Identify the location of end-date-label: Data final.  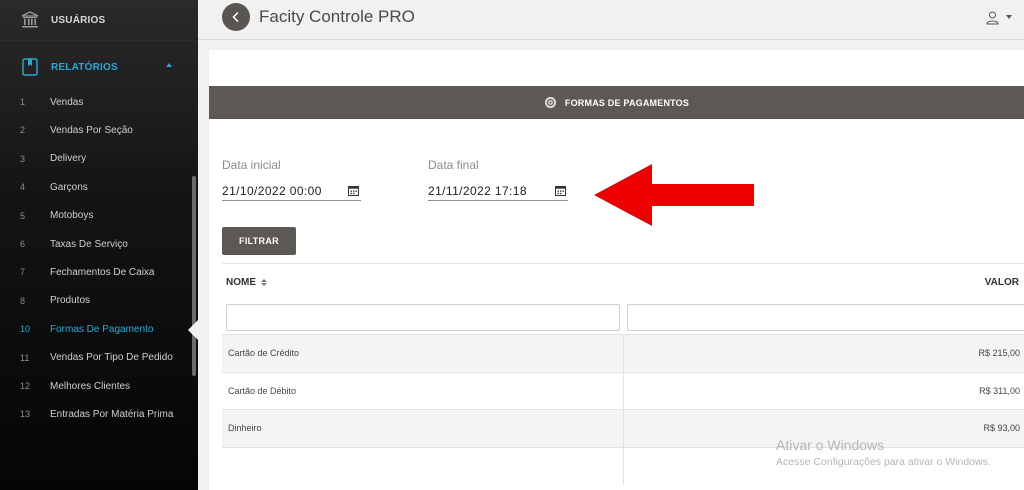
(453, 165).